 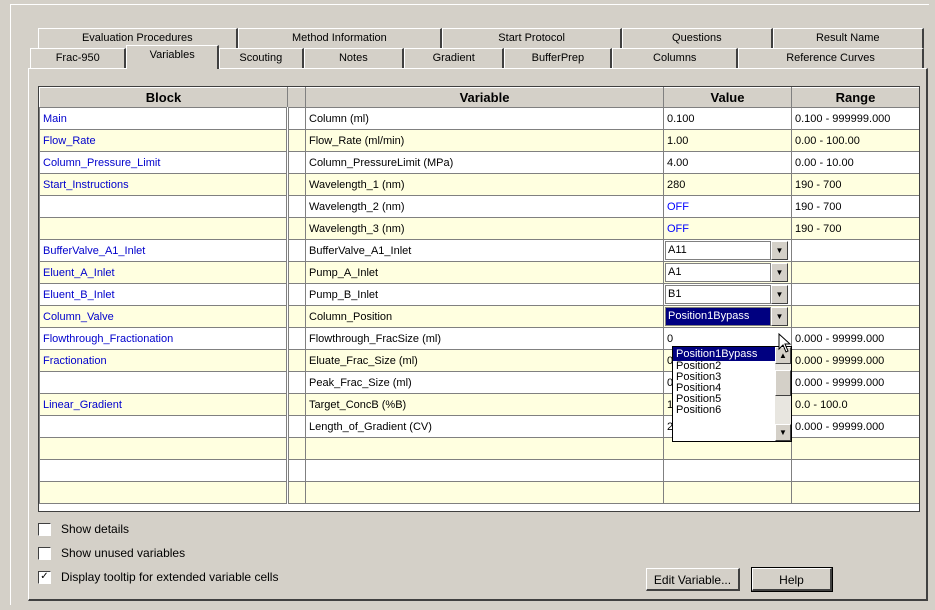 I want to click on block-cell: BufferValve_A1_Inlet, so click(x=163, y=250).